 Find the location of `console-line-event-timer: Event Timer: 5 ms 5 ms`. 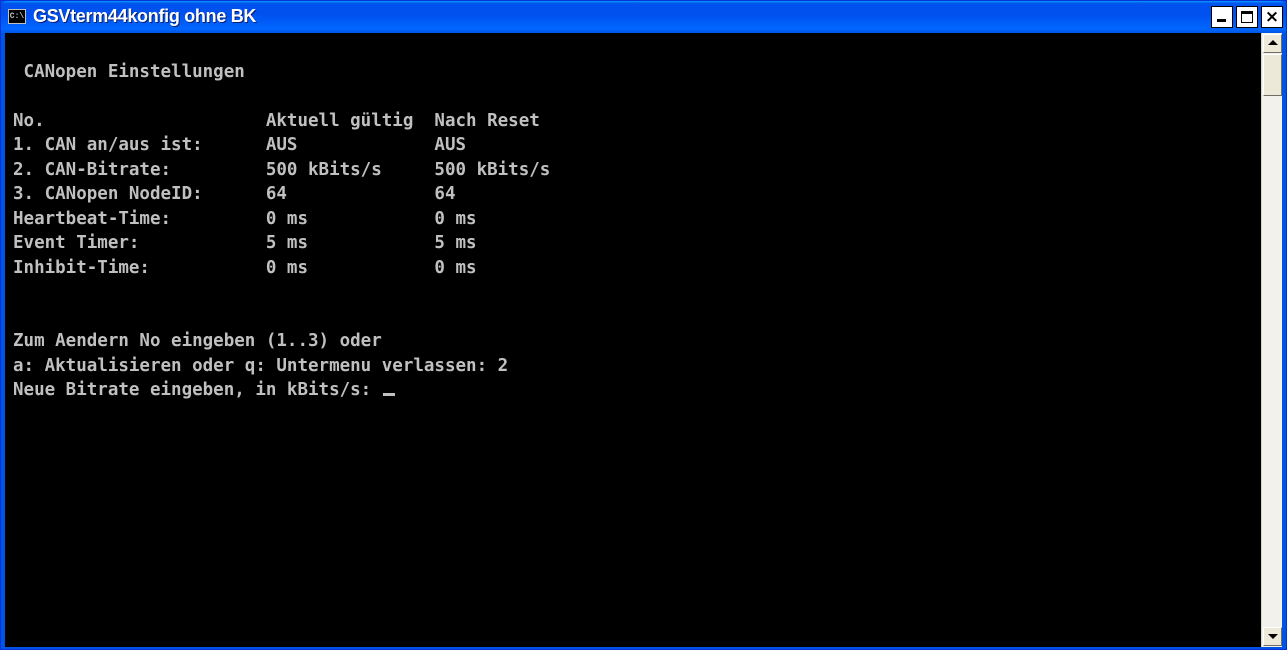

console-line-event-timer: Event Timer: 5 ms 5 ms is located at coordinates (245, 243).